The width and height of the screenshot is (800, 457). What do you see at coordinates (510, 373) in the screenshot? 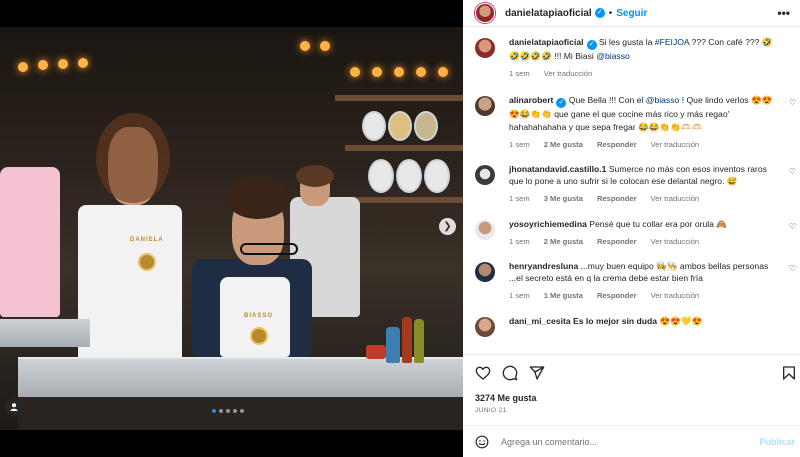
I see `comment-icon` at bounding box center [510, 373].